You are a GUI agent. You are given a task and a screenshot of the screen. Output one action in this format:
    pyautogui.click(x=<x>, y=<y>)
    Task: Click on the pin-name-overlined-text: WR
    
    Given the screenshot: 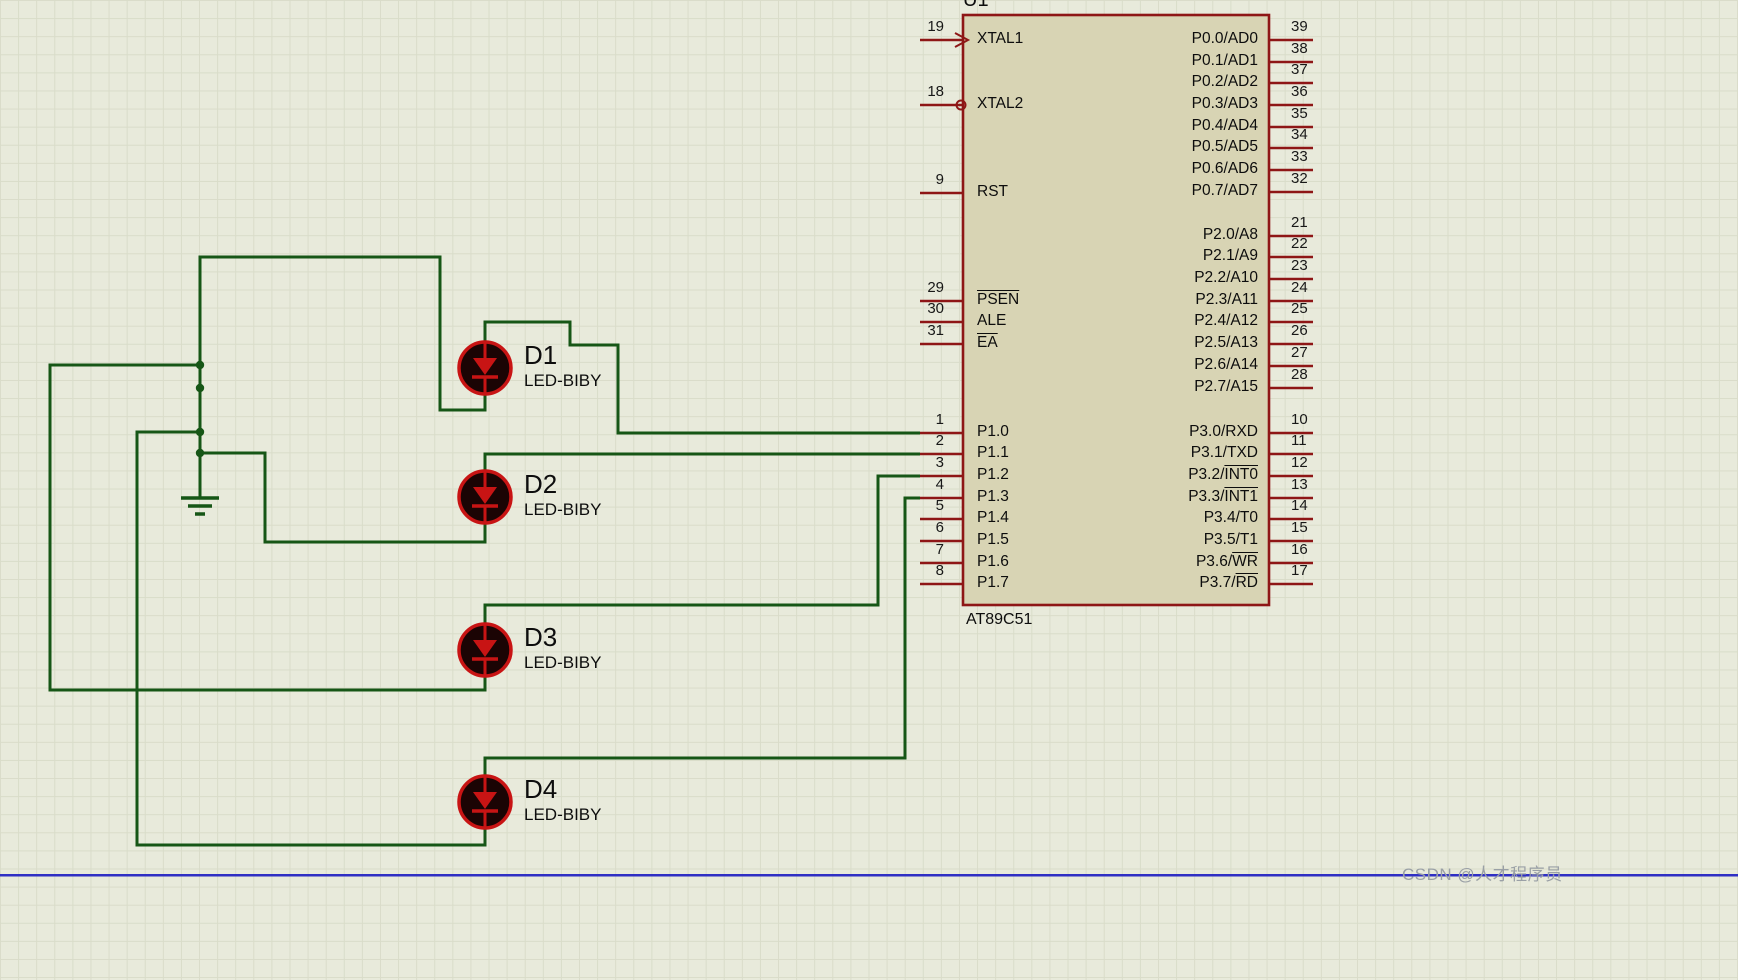 What is the action you would take?
    pyautogui.click(x=1245, y=561)
    